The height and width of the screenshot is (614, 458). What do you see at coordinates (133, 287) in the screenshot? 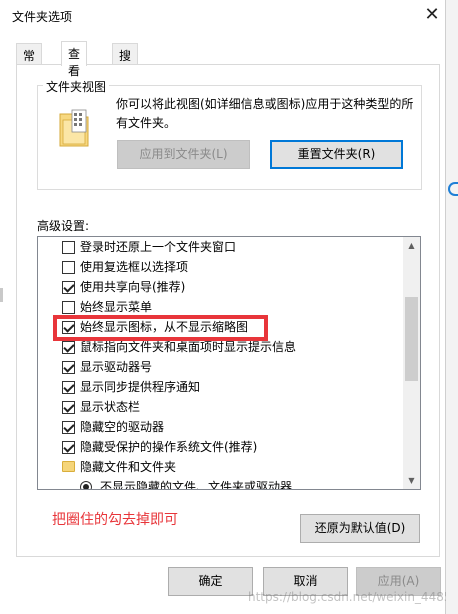
I see `list-item-label: 使用共享向导(推荐)` at bounding box center [133, 287].